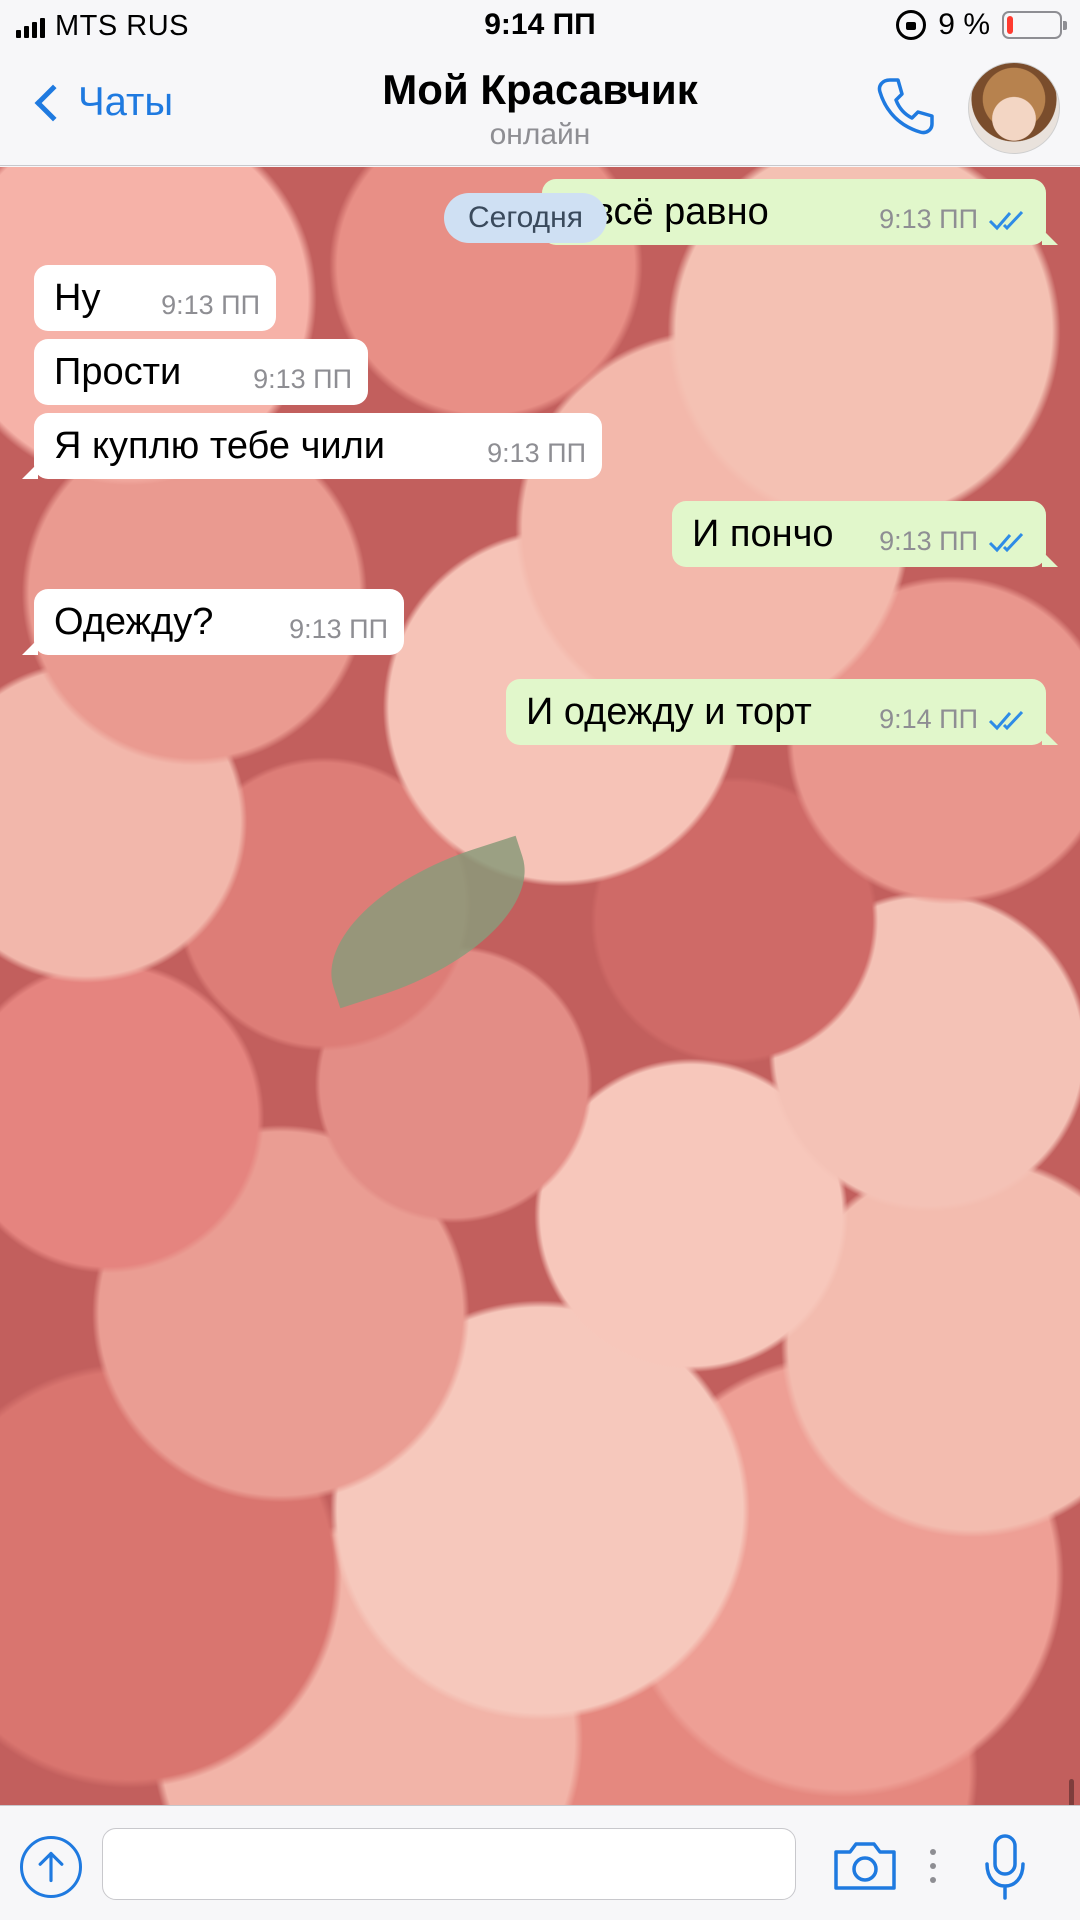 This screenshot has width=1080, height=1920. Describe the element at coordinates (77, 297) in the screenshot. I see `message-text: Ну` at that location.